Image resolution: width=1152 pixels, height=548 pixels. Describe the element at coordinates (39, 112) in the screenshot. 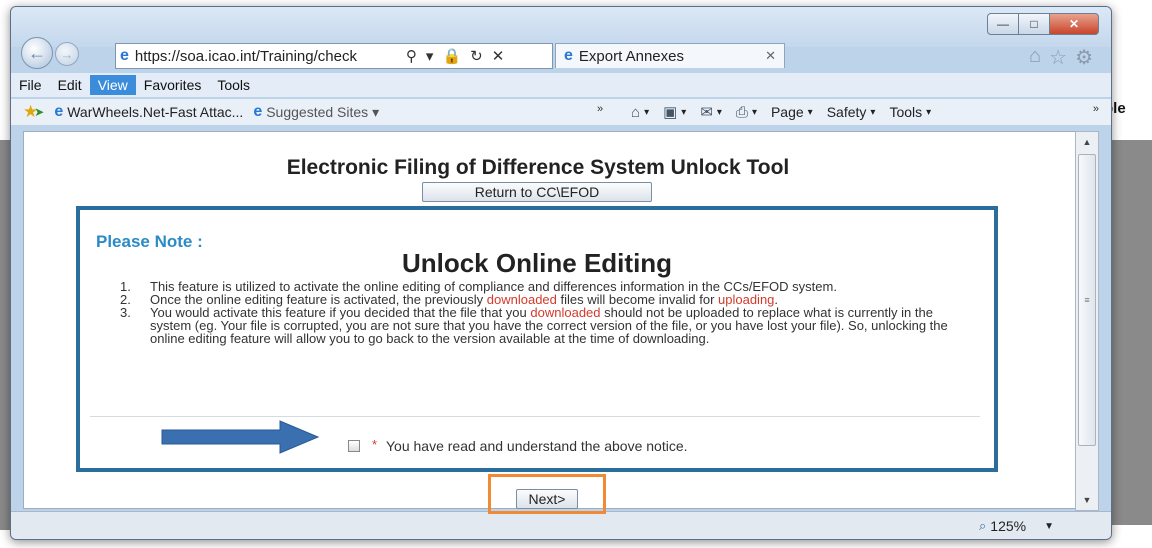

I see `add-favorite-arrow-icon: ➤` at that location.